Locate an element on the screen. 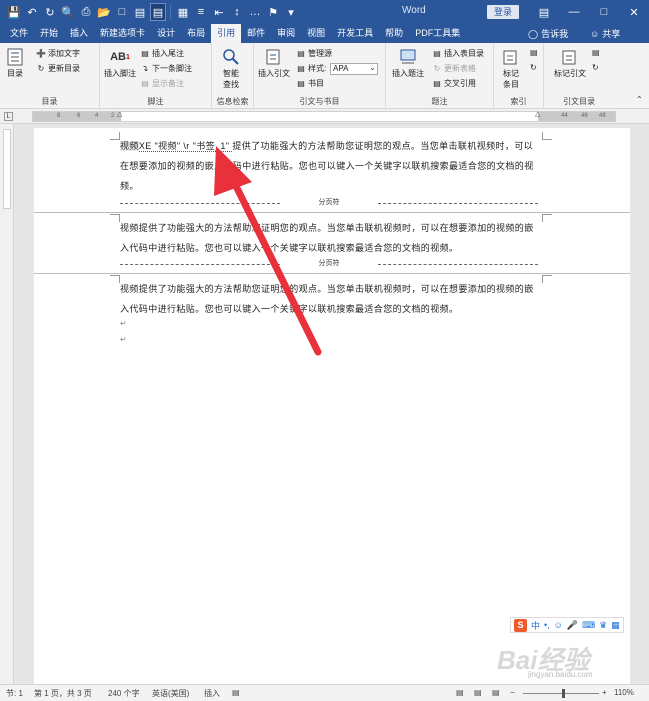  insert-footnote-button: AB 1 插入脚注 is located at coordinates (120, 63).